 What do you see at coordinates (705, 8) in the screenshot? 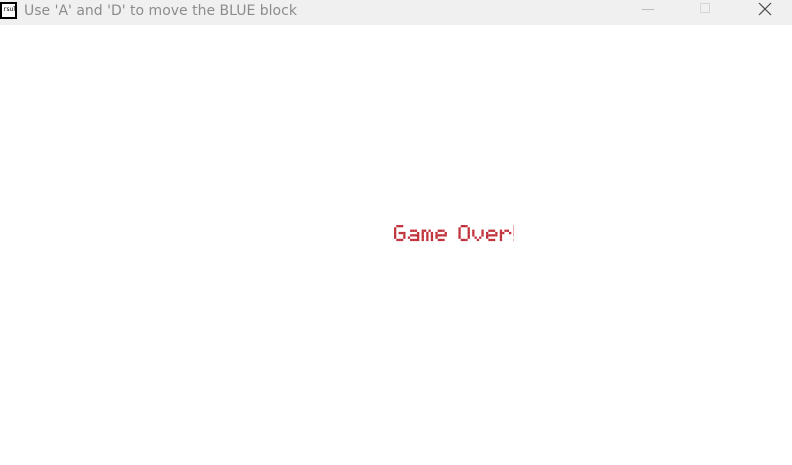
I see `maximize-icon` at bounding box center [705, 8].